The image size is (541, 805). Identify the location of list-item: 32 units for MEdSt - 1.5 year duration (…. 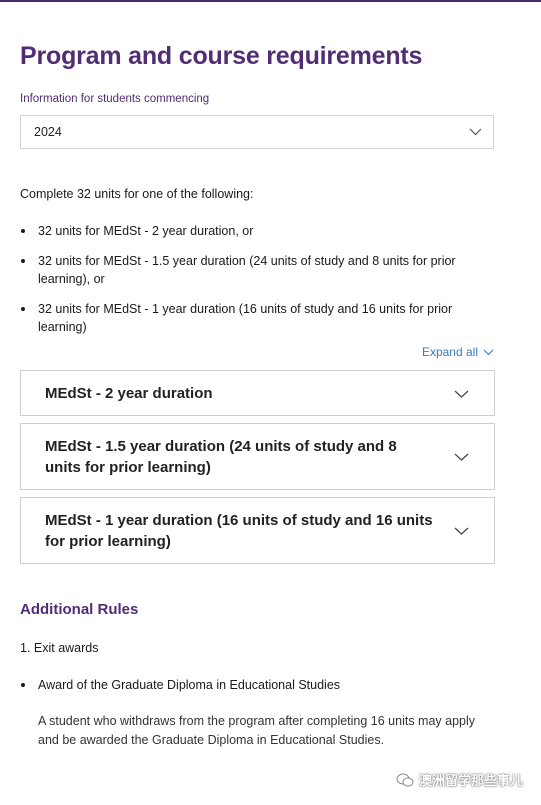
(260, 270).